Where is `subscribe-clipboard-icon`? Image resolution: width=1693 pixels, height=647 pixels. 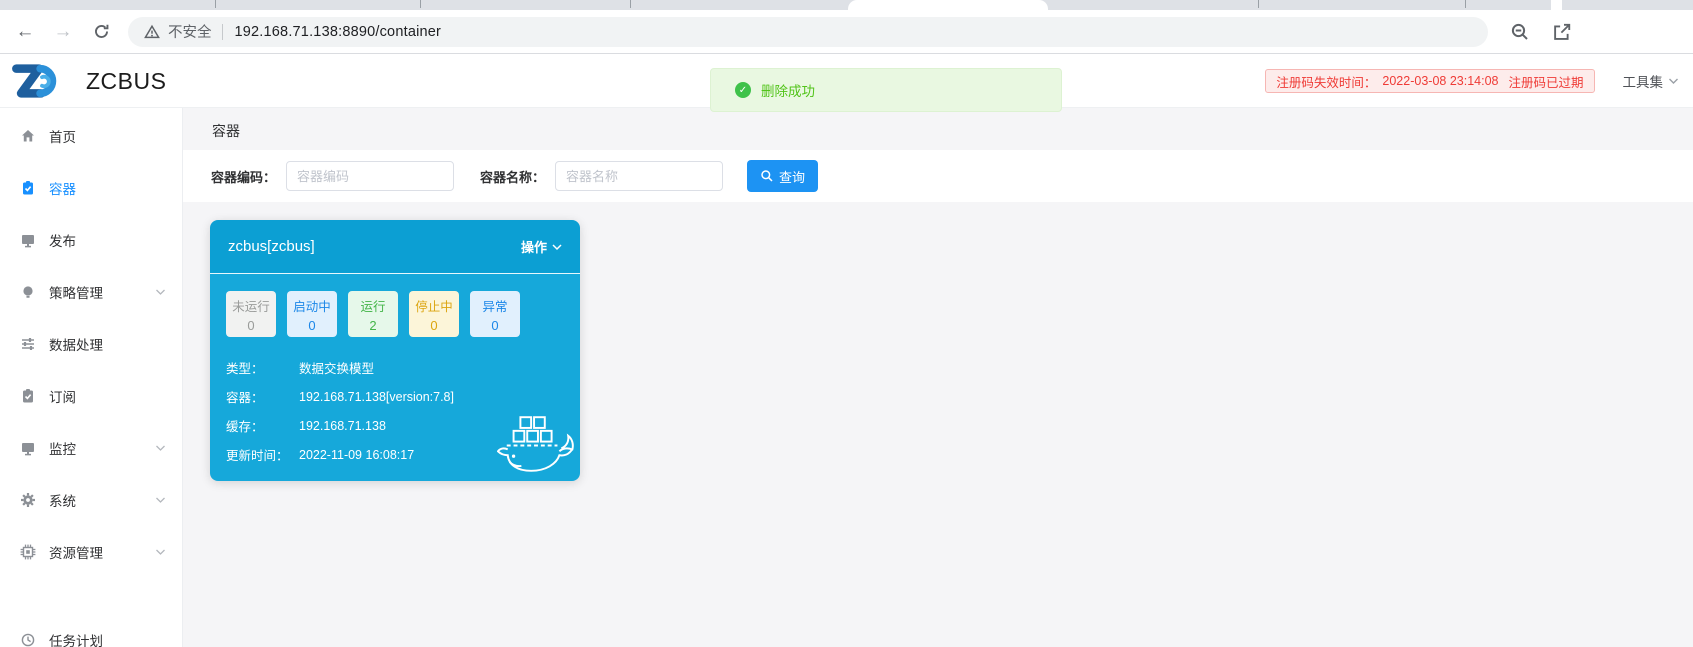
subscribe-clipboard-icon is located at coordinates (28, 396).